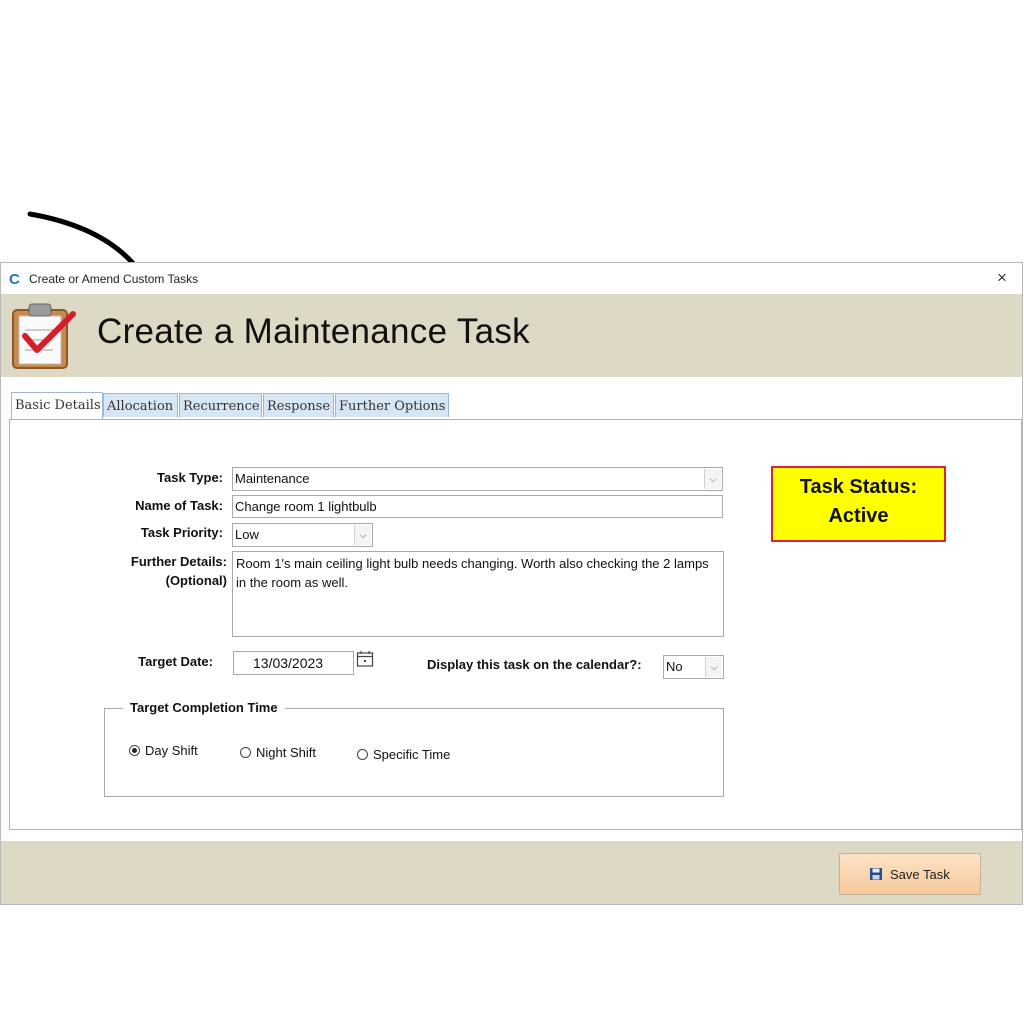 This screenshot has height=1024, width=1024. I want to click on night-shift-label: Night Shift, so click(286, 752).